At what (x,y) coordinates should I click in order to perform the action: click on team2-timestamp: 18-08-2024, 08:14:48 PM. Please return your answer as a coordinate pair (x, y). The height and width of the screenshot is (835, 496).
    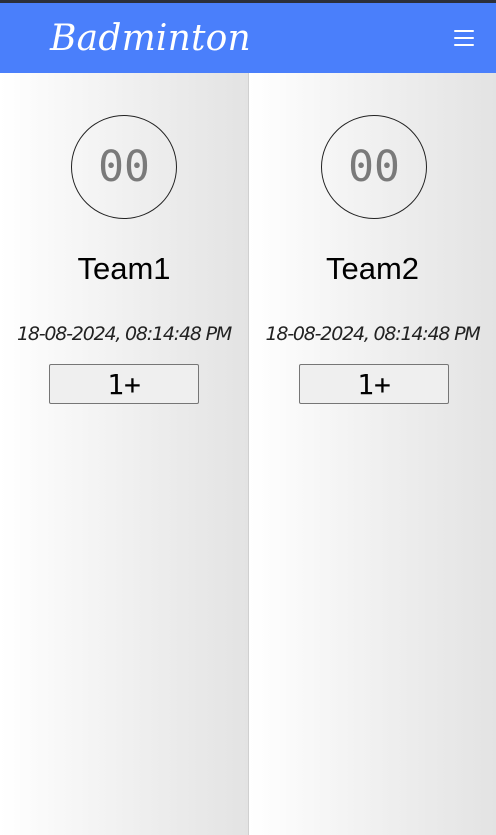
    Looking at the image, I should click on (372, 334).